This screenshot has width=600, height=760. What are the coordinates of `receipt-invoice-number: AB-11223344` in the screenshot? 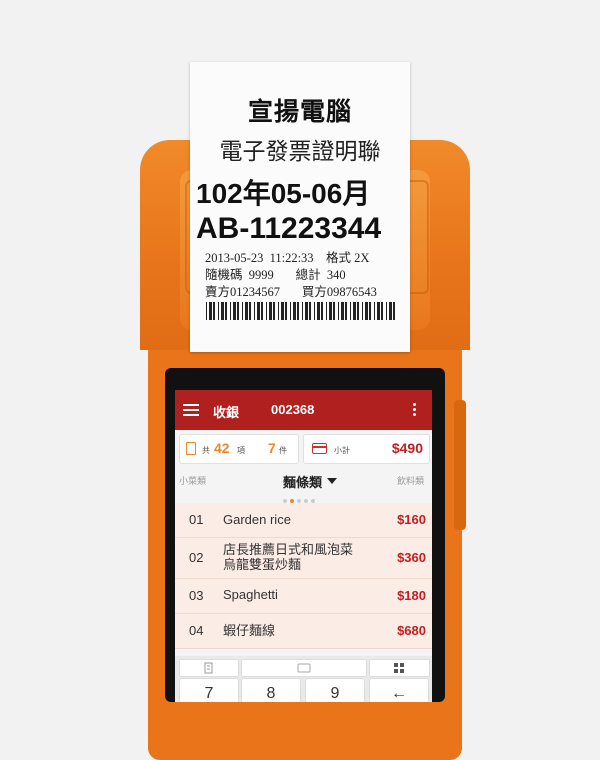 It's located at (289, 228).